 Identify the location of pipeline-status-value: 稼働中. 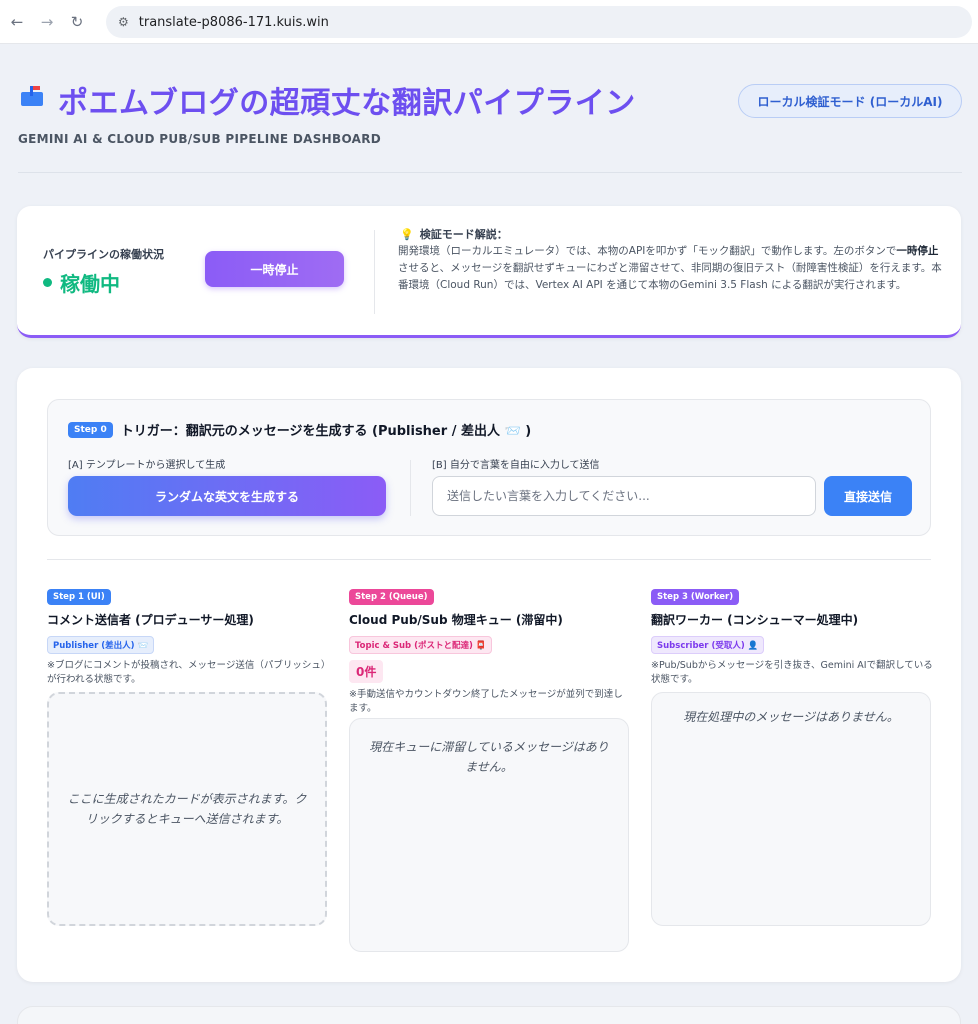
(81, 282).